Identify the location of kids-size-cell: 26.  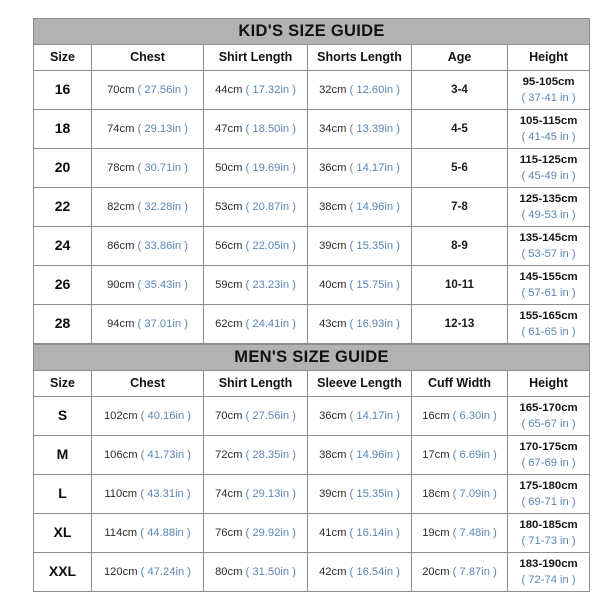
(62, 285).